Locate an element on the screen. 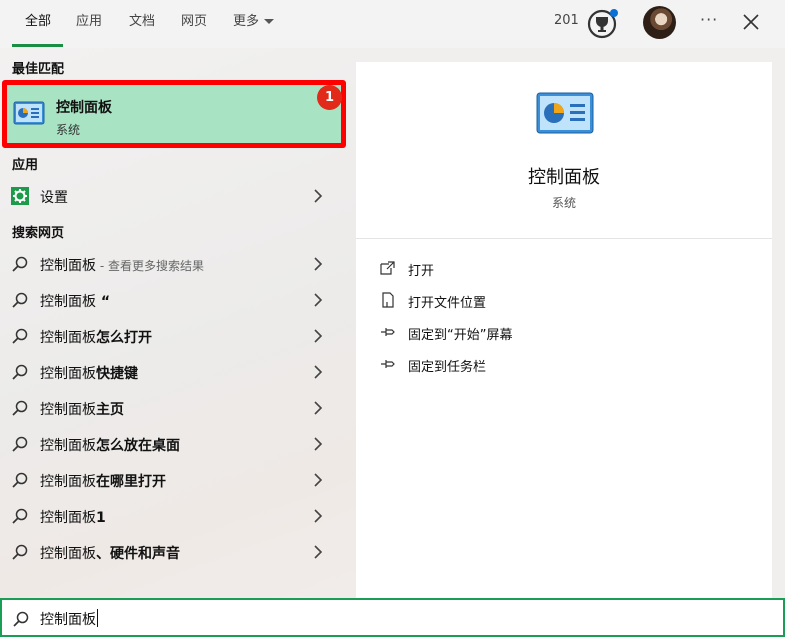 The image size is (785, 637). tab-apps: 应用 is located at coordinates (89, 24).